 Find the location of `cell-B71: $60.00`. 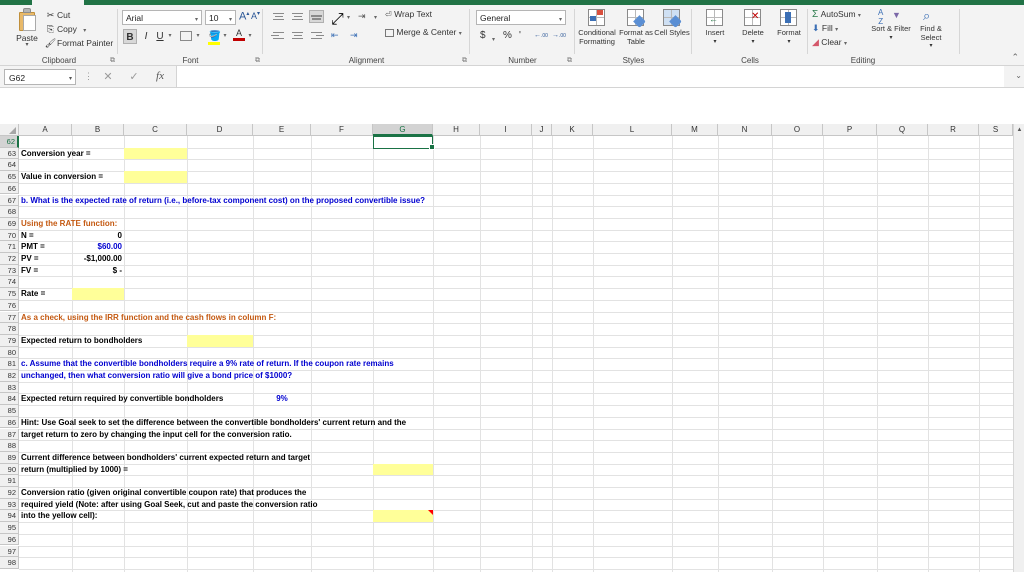

cell-B71: $60.00 is located at coordinates (98, 247).